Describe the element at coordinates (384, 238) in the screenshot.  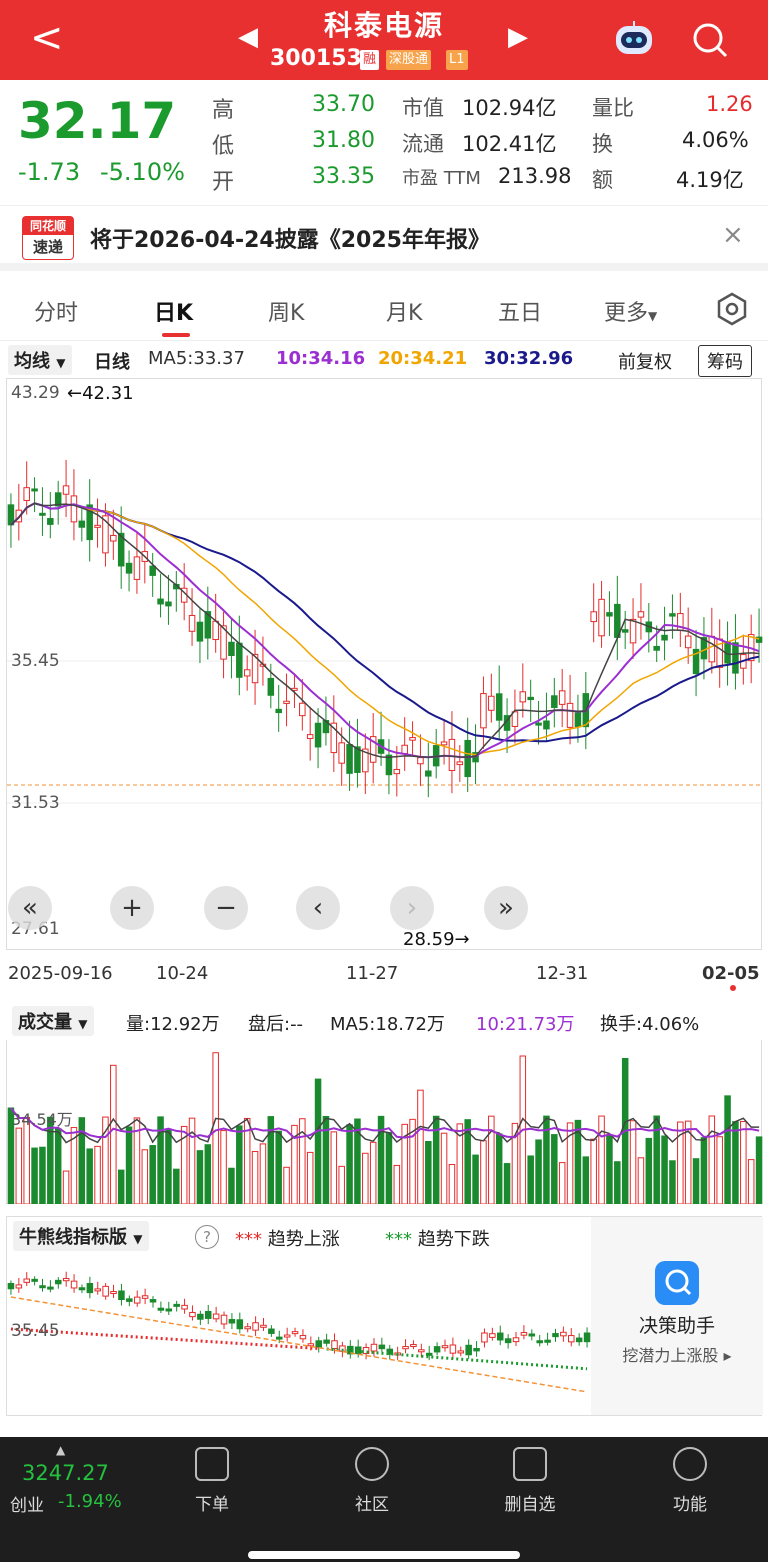
I see `notice-bar: 同花顺 速递 将于2026-04-24披露《2025年年报》 ×` at that location.